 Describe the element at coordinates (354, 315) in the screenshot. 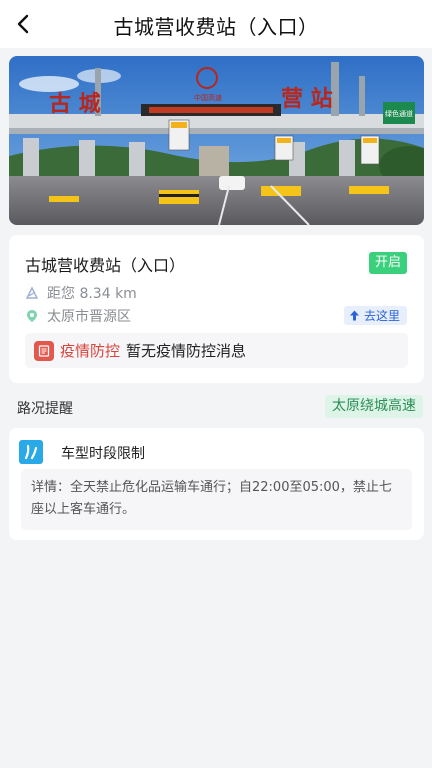

I see `navigate-arrow-icon` at that location.